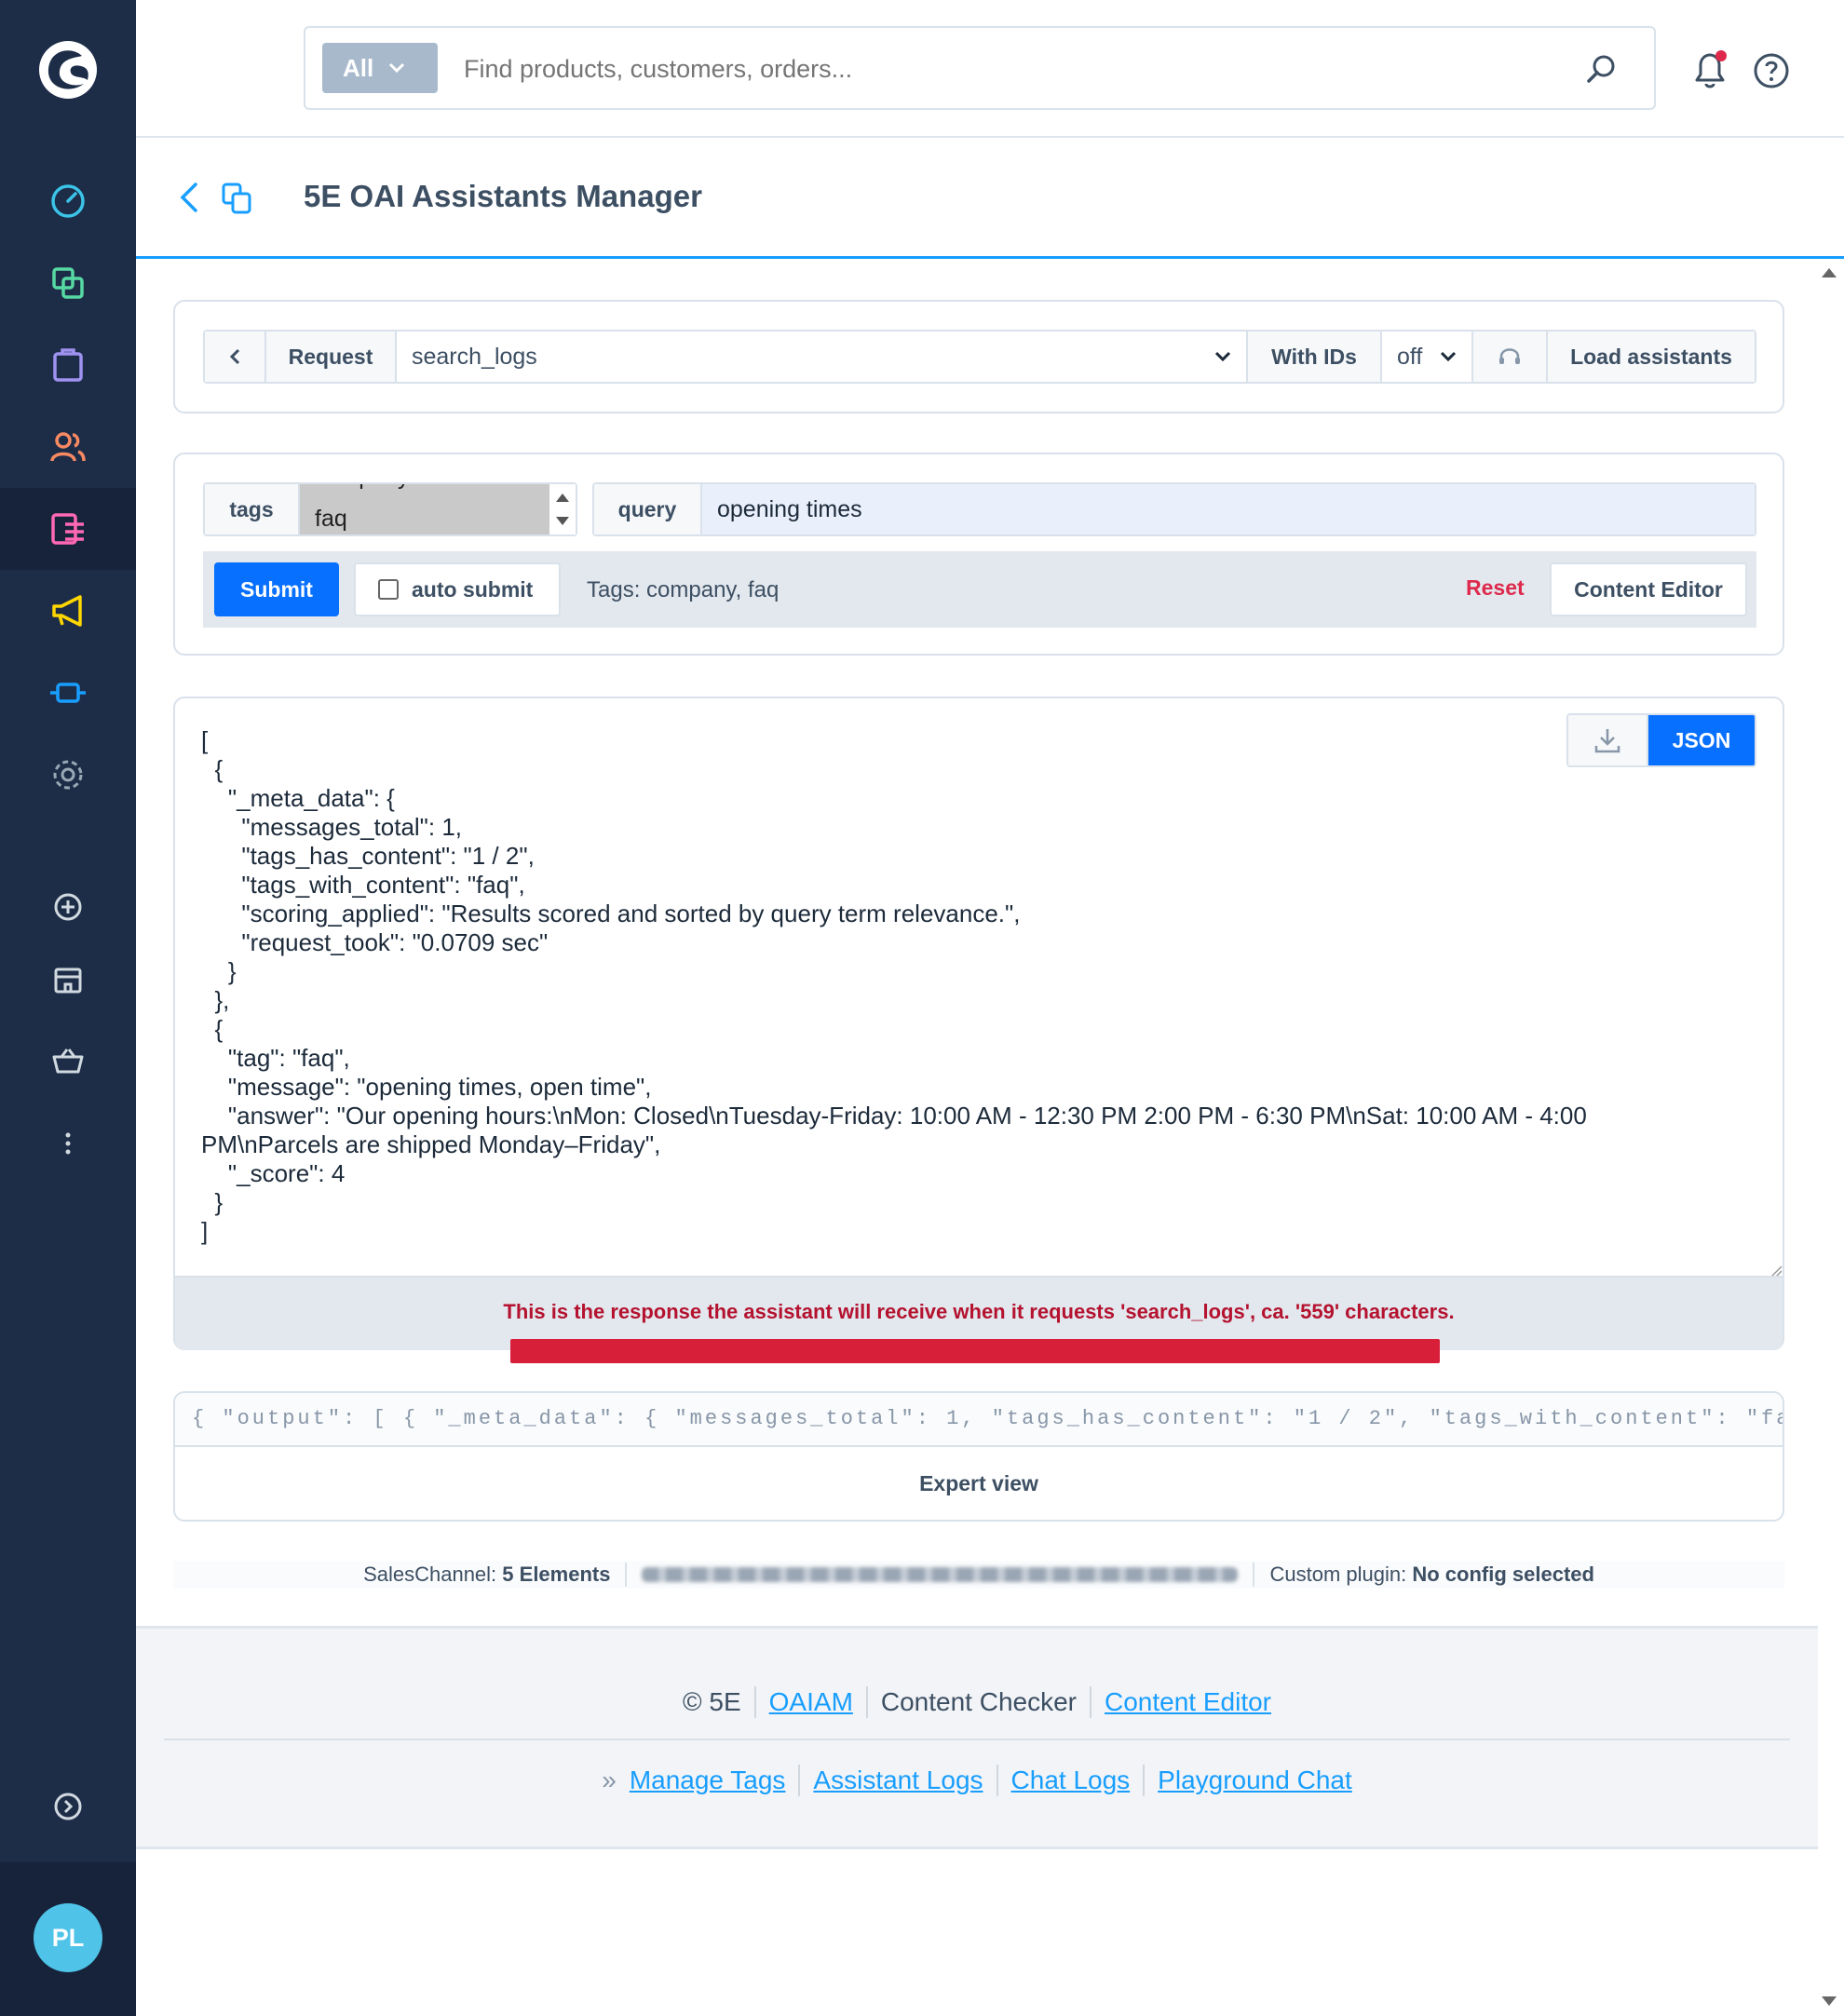 Image resolution: width=1844 pixels, height=2016 pixels. I want to click on with-ids-label: With IDs, so click(1315, 357).